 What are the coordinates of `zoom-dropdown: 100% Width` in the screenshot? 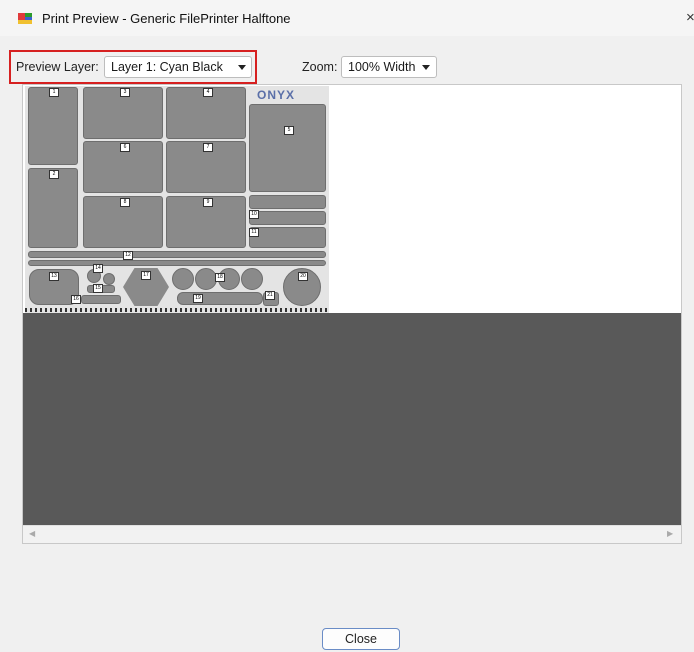 It's located at (389, 67).